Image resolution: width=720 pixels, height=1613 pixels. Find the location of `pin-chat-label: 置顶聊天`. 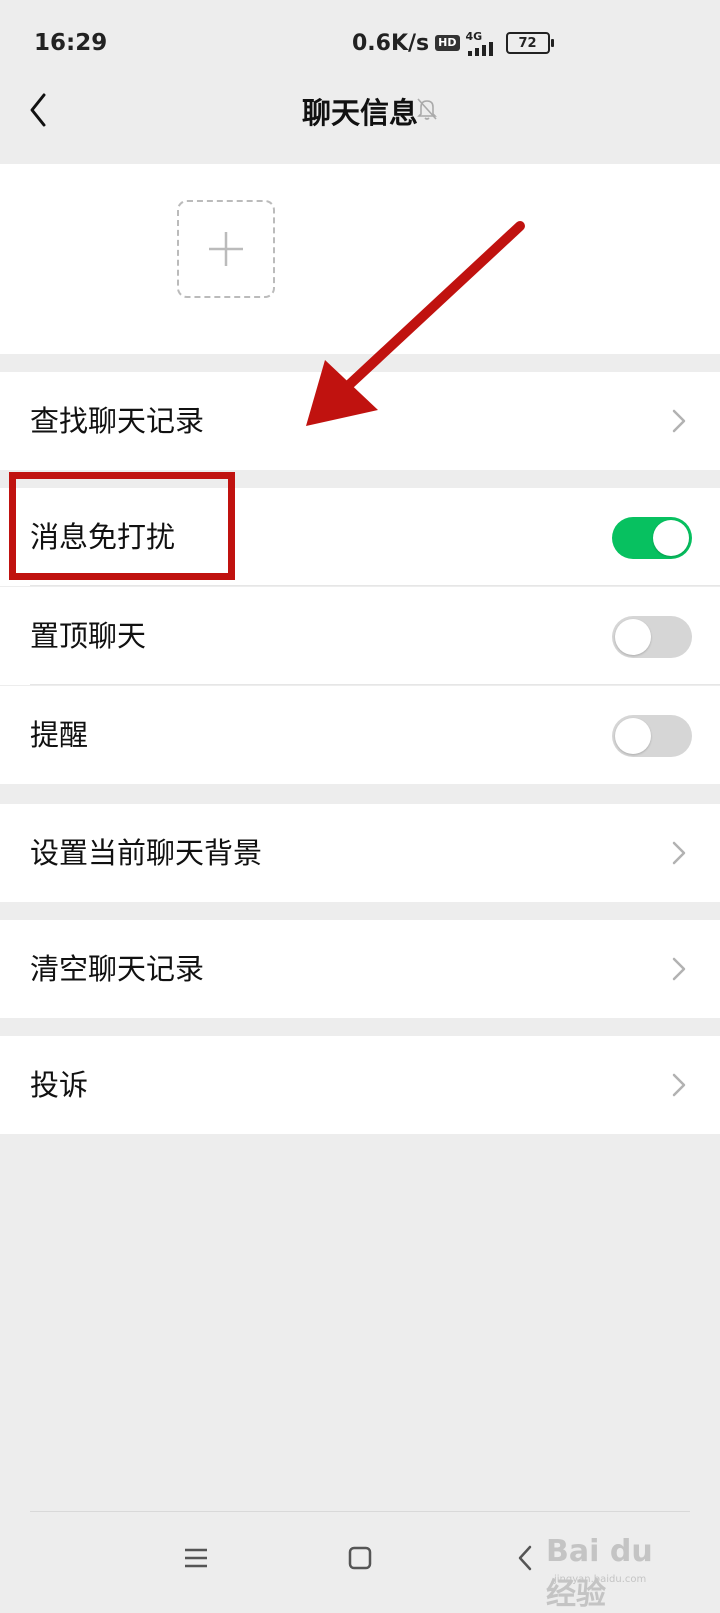

pin-chat-label: 置顶聊天 is located at coordinates (88, 636).